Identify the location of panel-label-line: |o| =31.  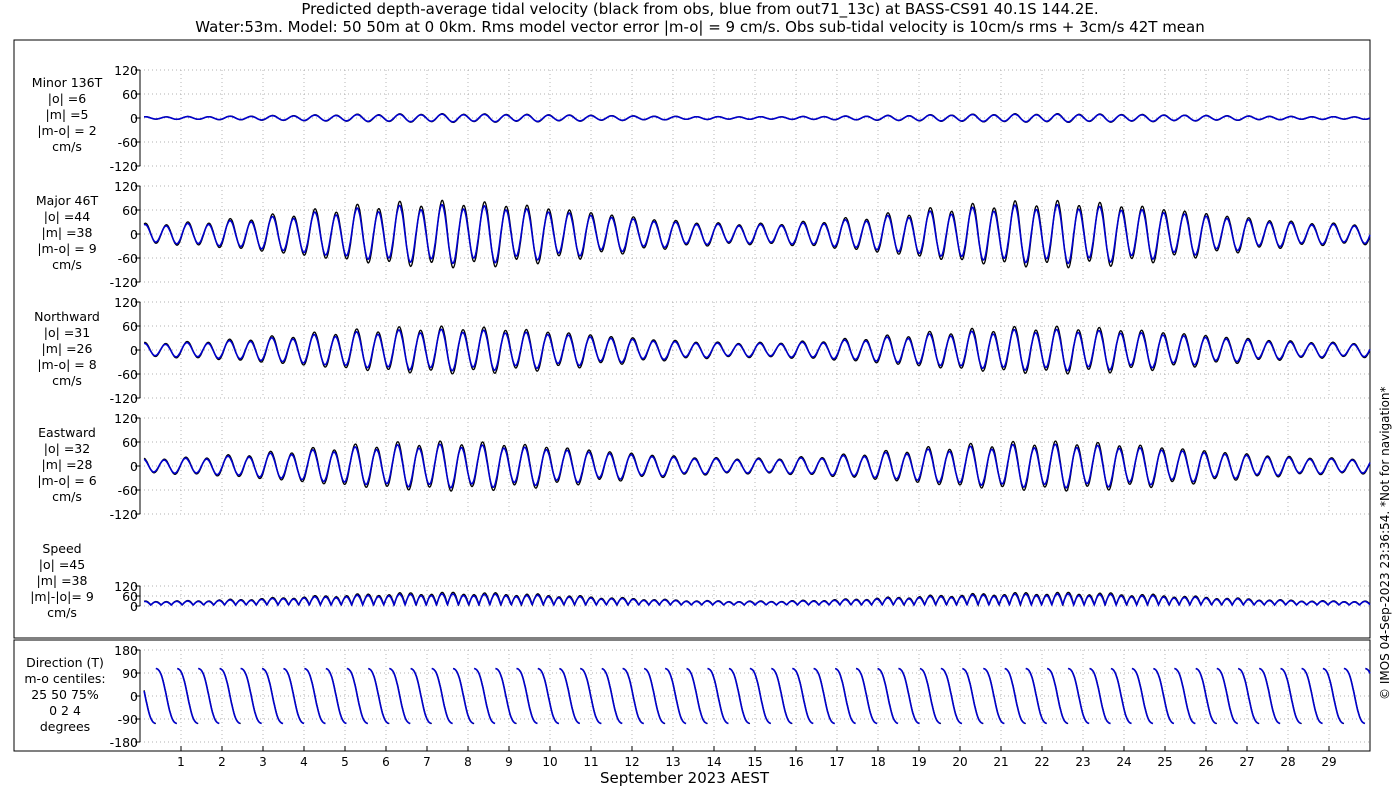
(67, 332).